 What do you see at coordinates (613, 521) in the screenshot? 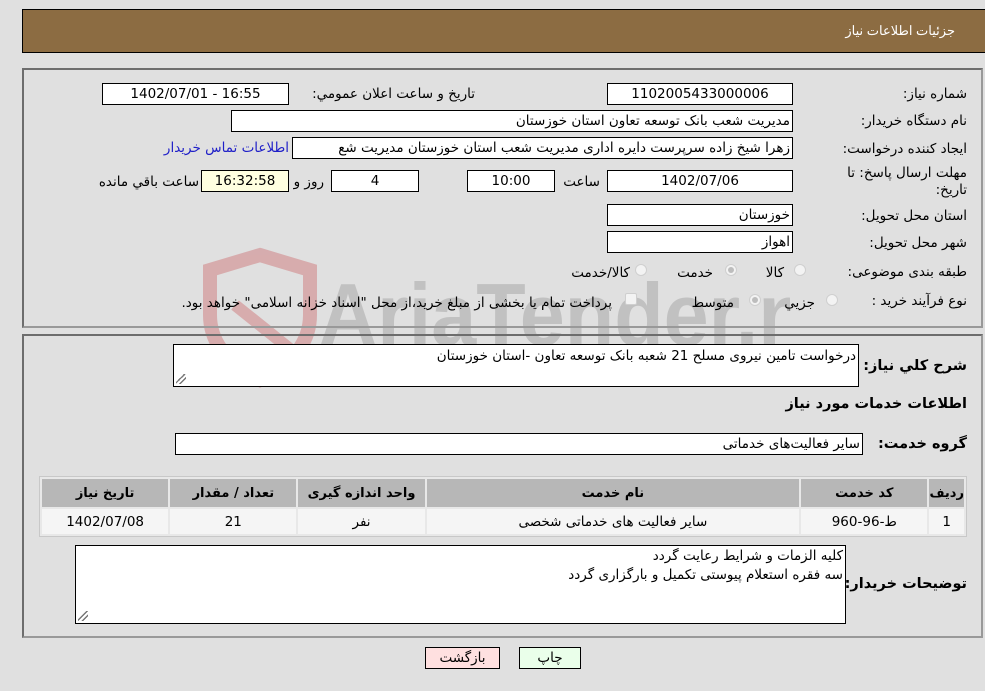
I see `cell-service-name: سایر فعالیت های خدماتی شخصی` at bounding box center [613, 521].